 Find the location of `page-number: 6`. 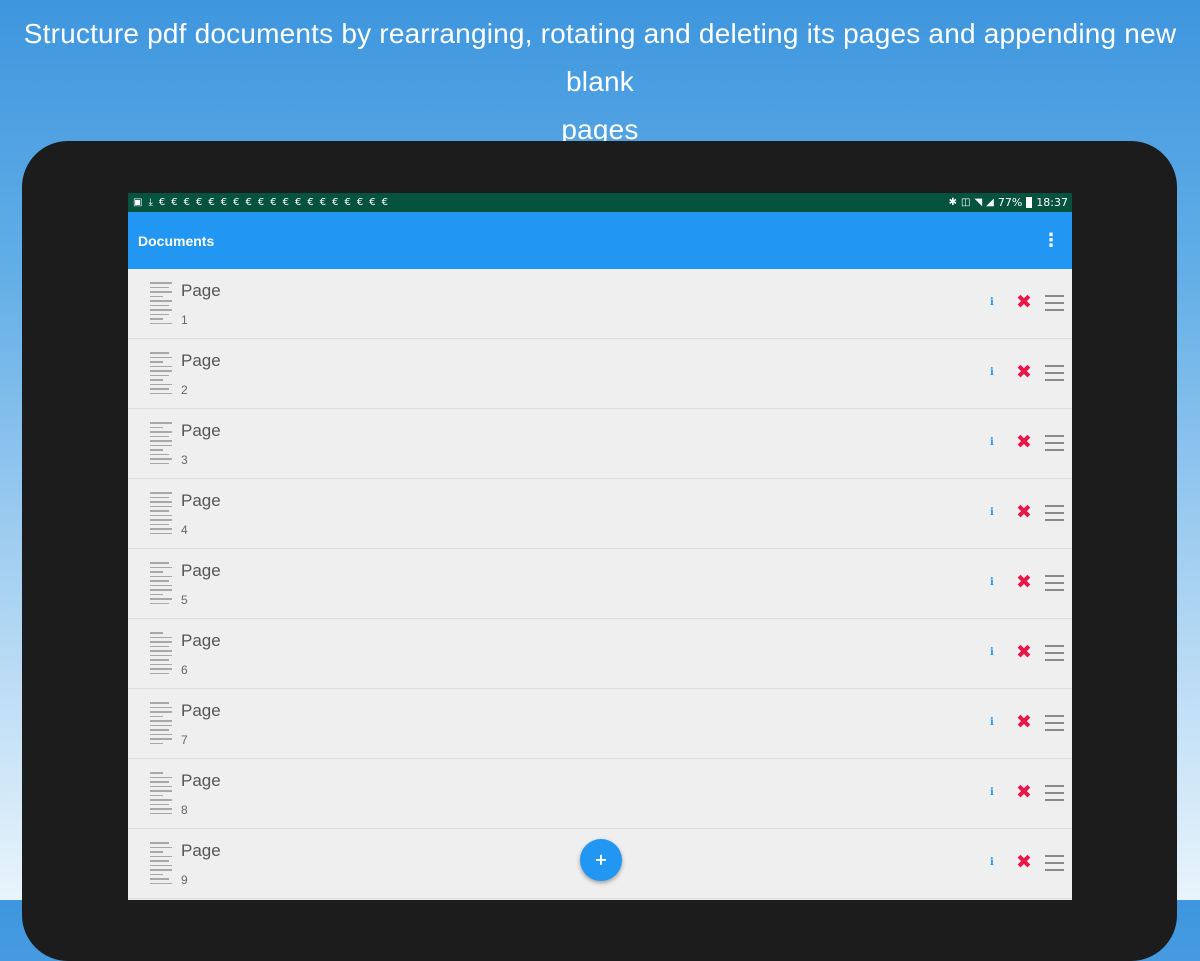

page-number: 6 is located at coordinates (184, 670).